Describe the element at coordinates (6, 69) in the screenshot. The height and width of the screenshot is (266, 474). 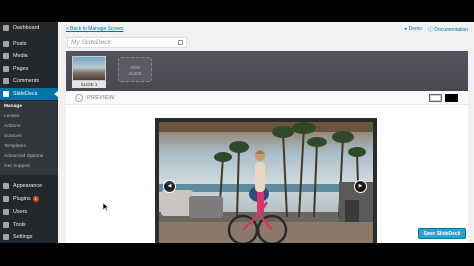
I see `pages-icon` at that location.